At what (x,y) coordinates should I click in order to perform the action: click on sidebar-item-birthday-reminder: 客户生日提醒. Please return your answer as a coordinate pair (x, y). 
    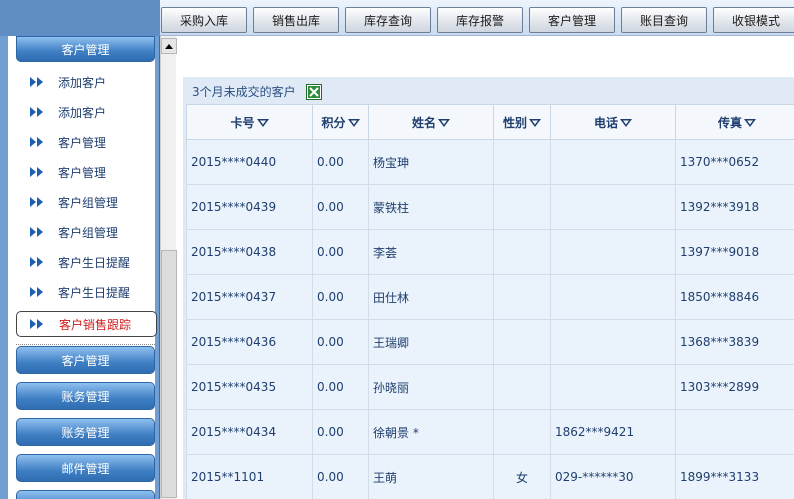
    Looking at the image, I should click on (88, 262).